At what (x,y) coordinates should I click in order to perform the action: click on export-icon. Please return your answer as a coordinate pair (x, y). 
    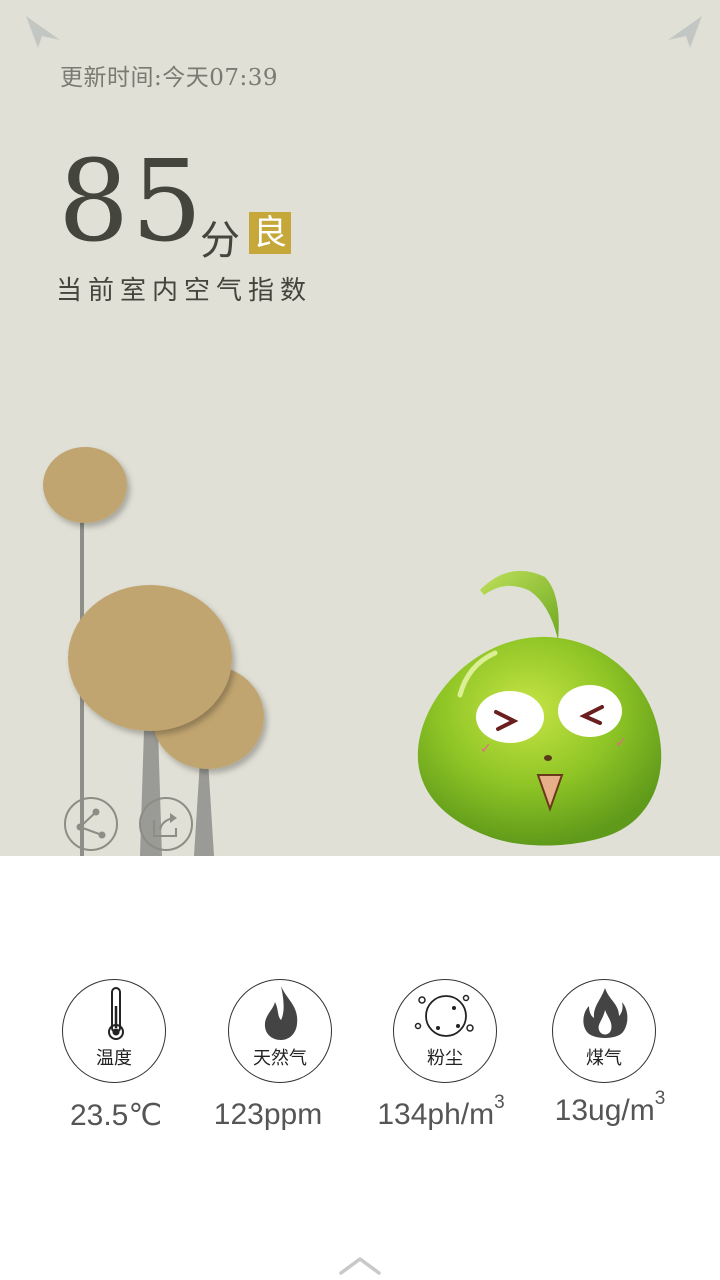
    Looking at the image, I should click on (165, 825).